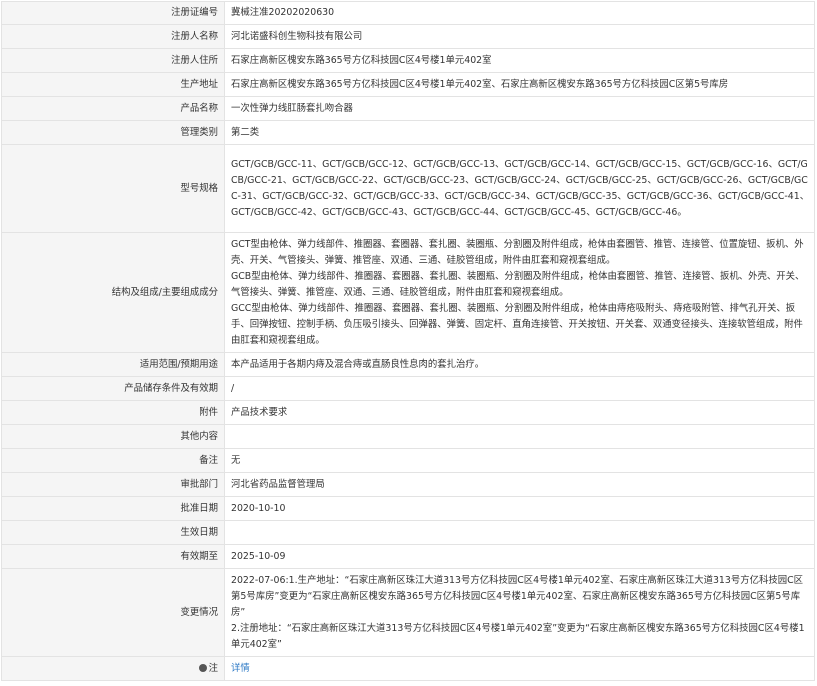  I want to click on row-registrant-address: 注册人住所 石家庄高新区槐安东路365号方亿科技园C区4号楼1单元402室, so click(408, 60).